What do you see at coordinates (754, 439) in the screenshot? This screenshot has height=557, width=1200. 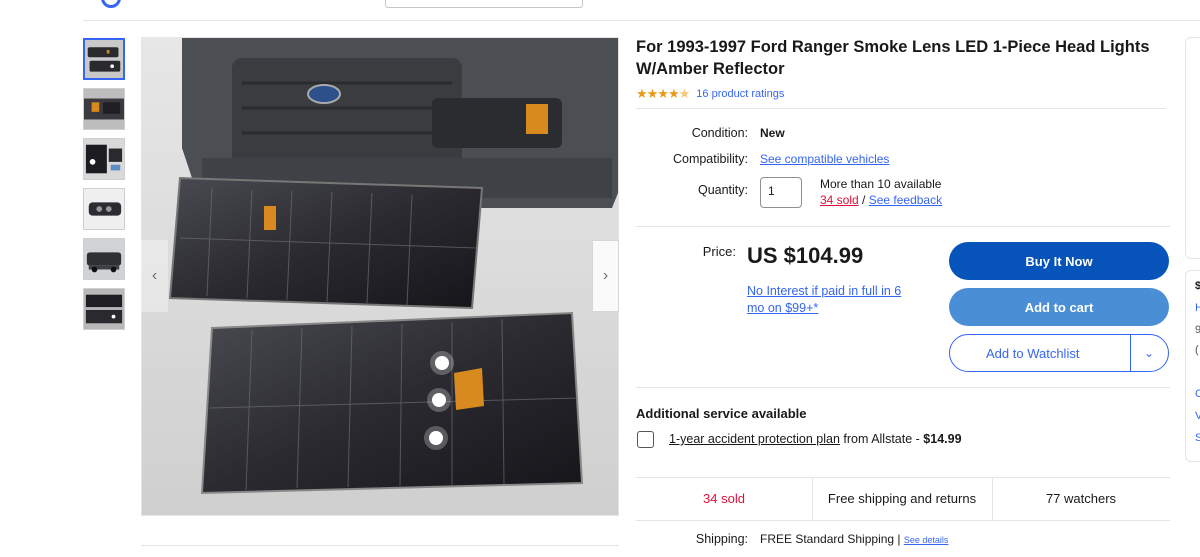 I see `protection-plan-link: 1-year accident protection plan` at bounding box center [754, 439].